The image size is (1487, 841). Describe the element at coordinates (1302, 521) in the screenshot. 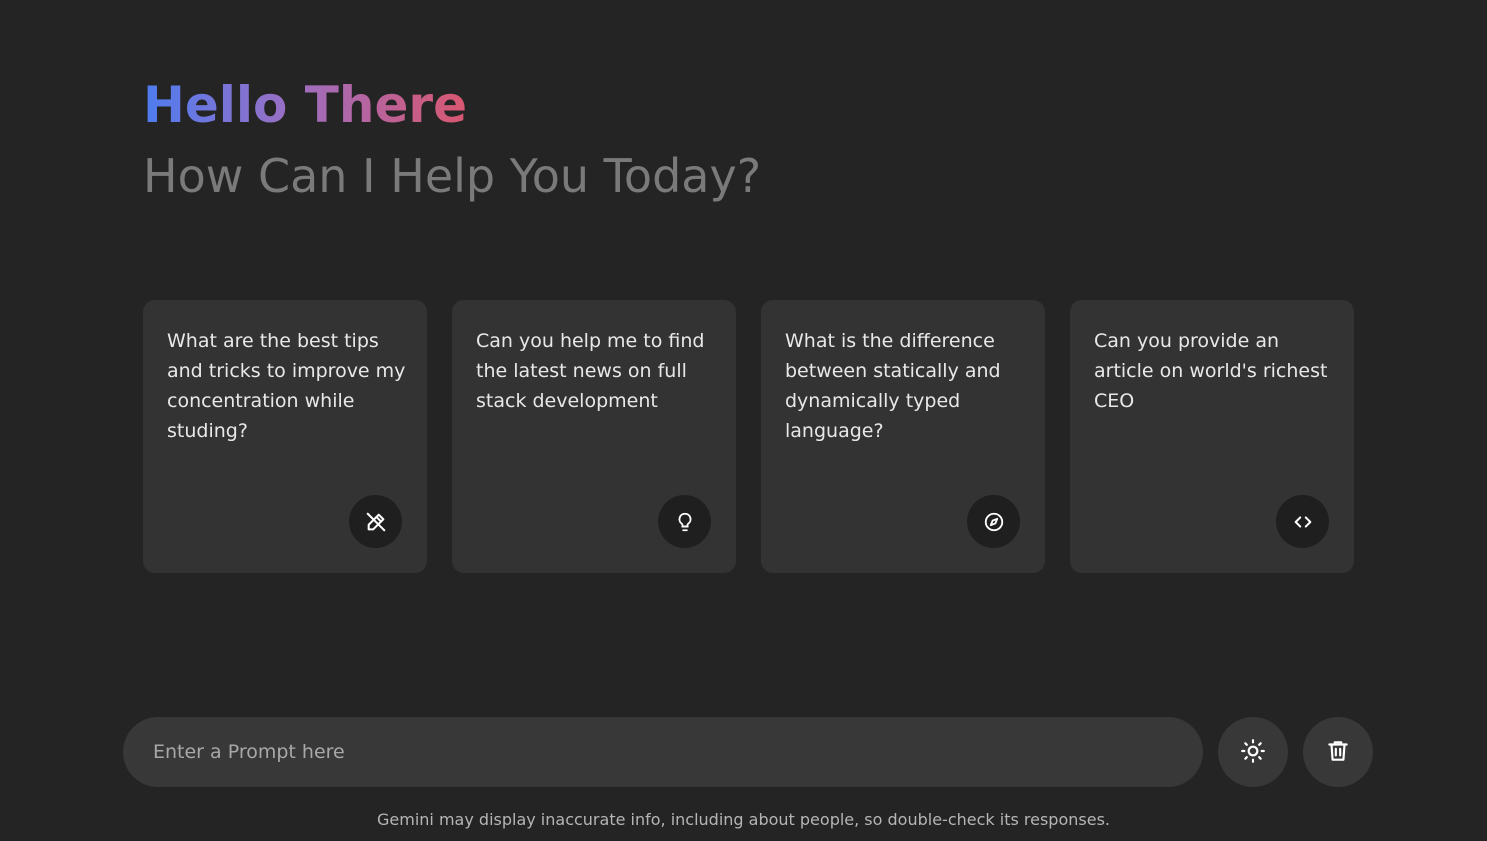

I see `code-icon` at that location.